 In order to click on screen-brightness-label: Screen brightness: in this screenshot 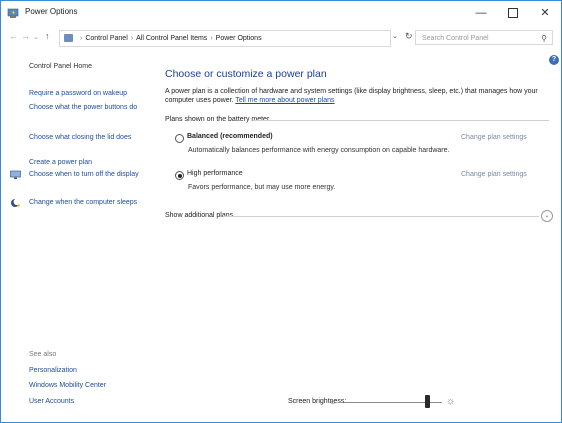, I will do `click(317, 401)`.